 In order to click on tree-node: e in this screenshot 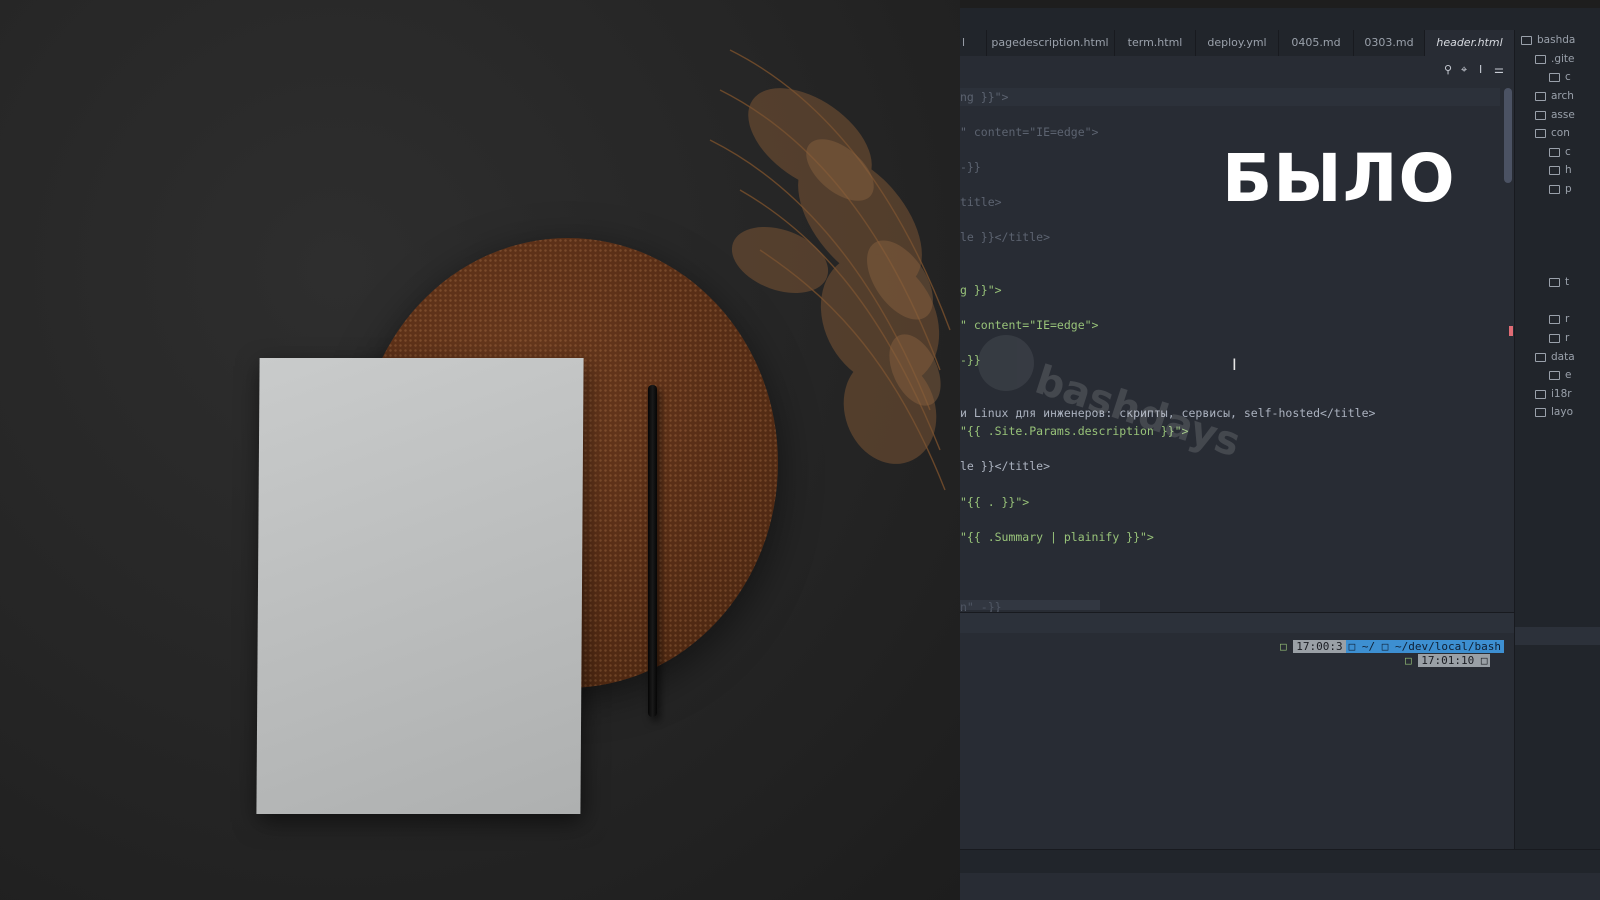, I will do `click(1560, 375)`.